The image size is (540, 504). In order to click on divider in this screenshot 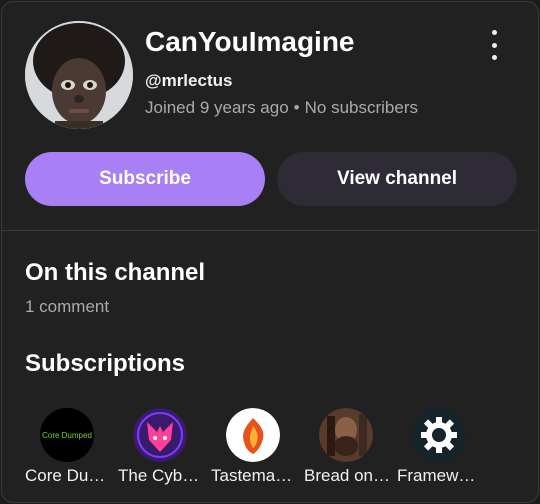, I will do `click(270, 230)`.